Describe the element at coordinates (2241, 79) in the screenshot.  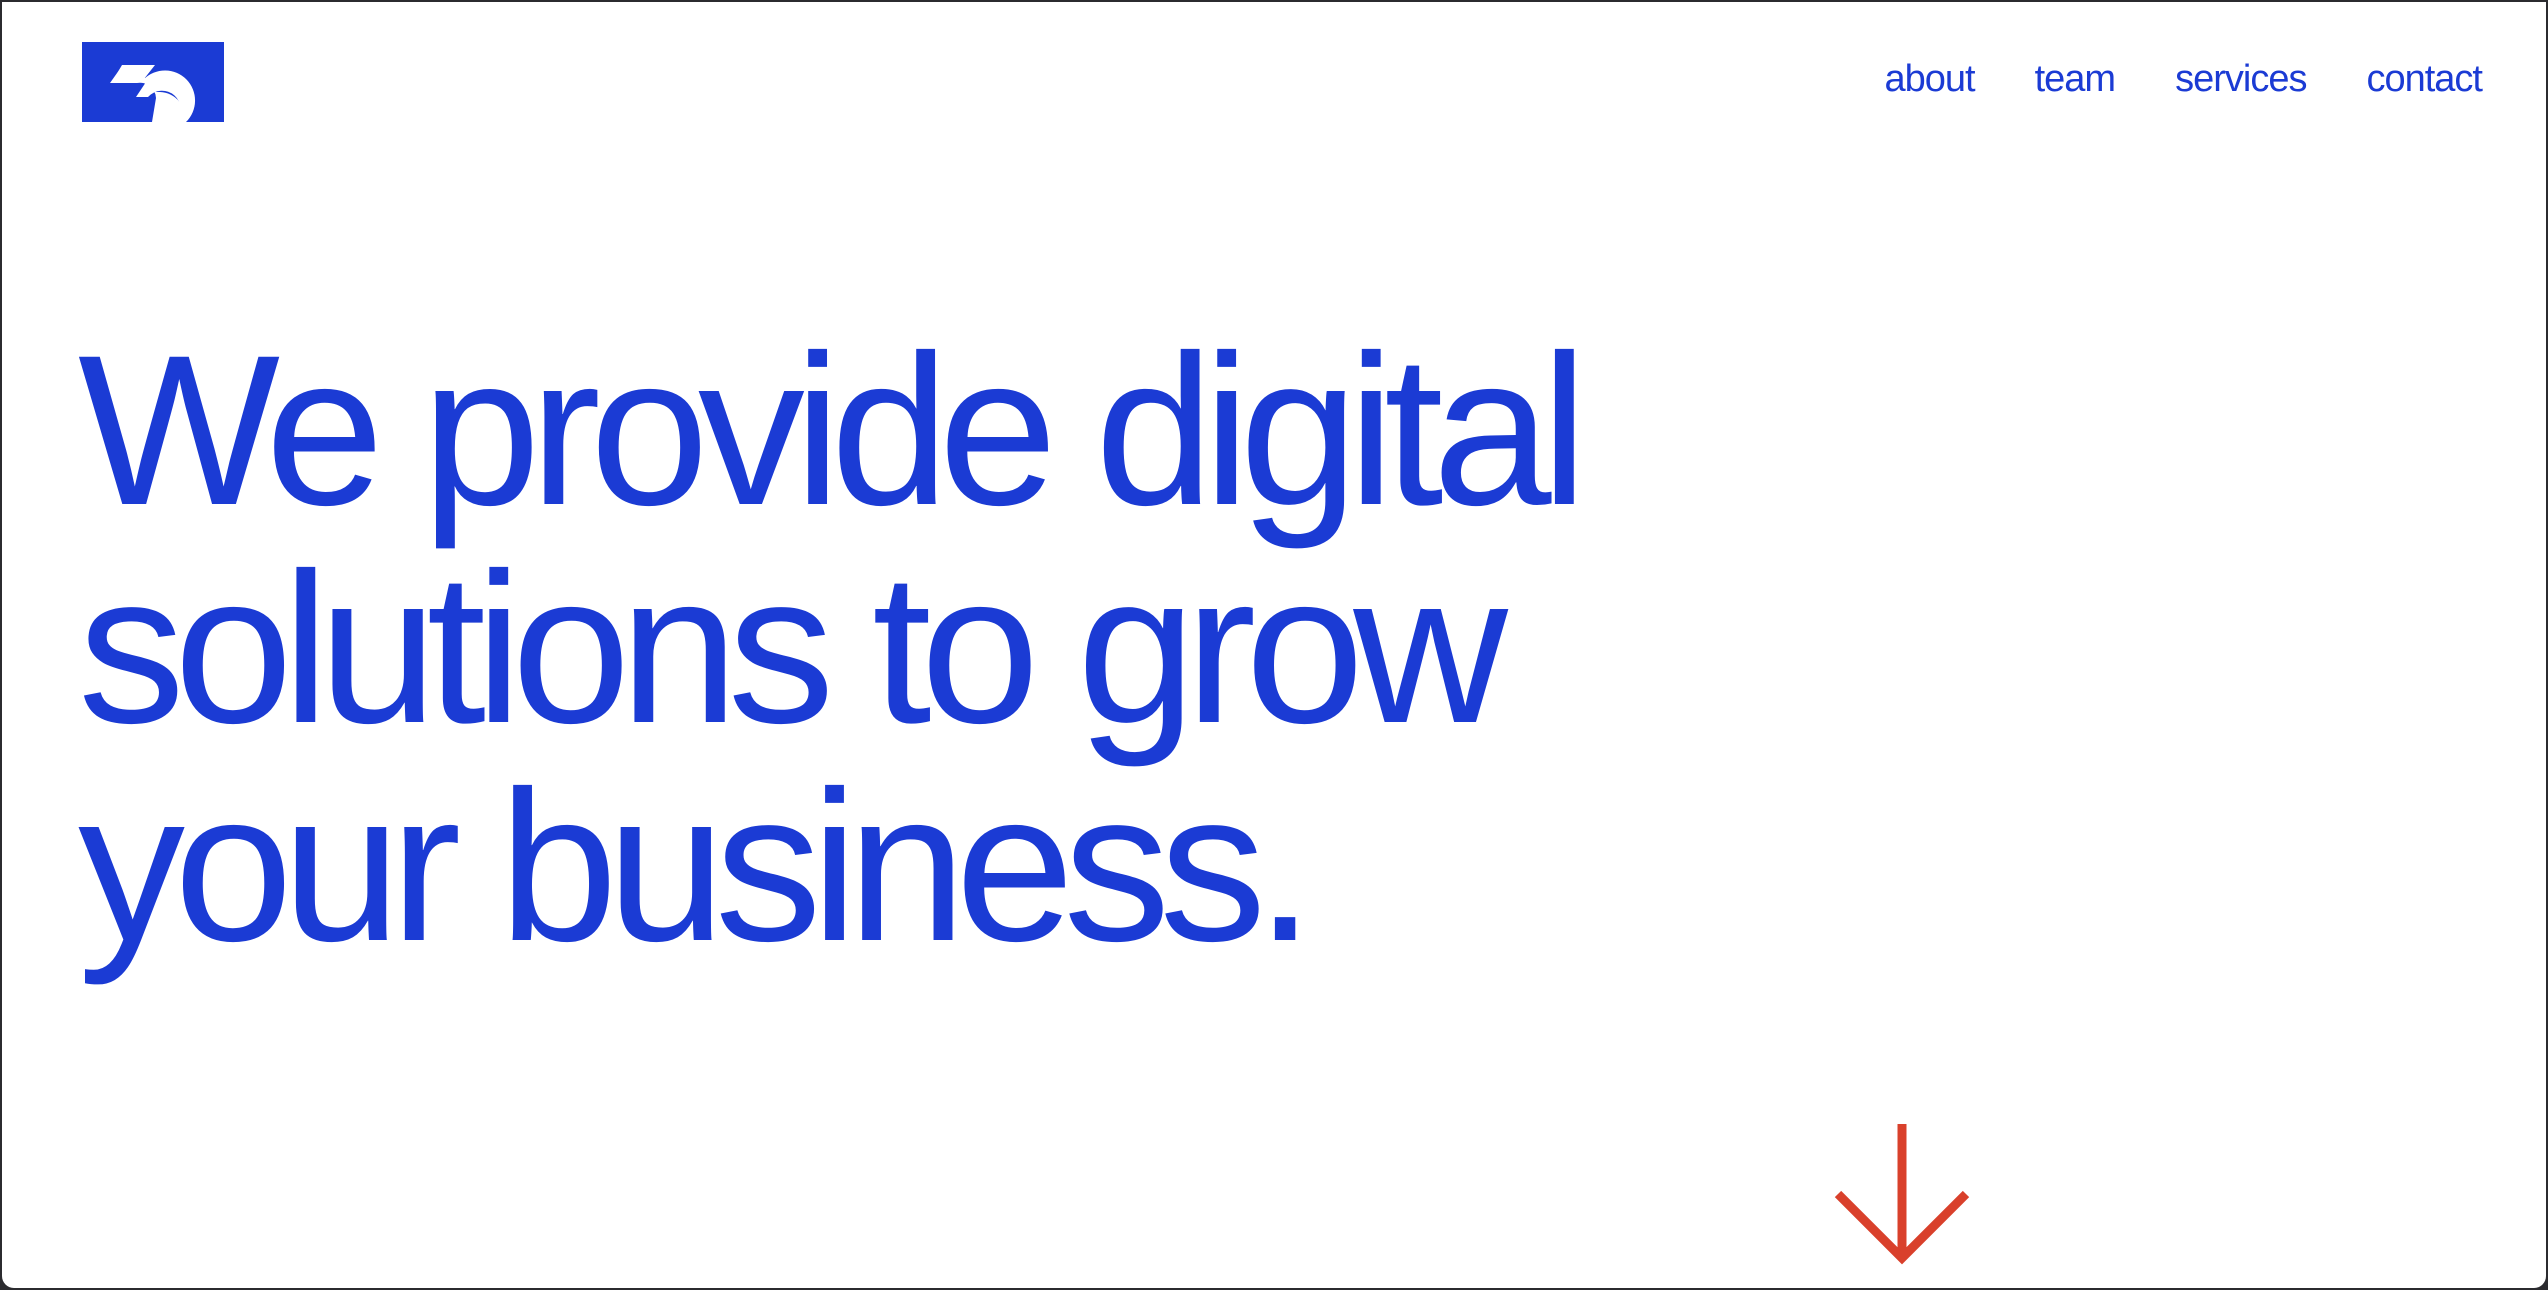
I see `nav-link-services: services` at that location.